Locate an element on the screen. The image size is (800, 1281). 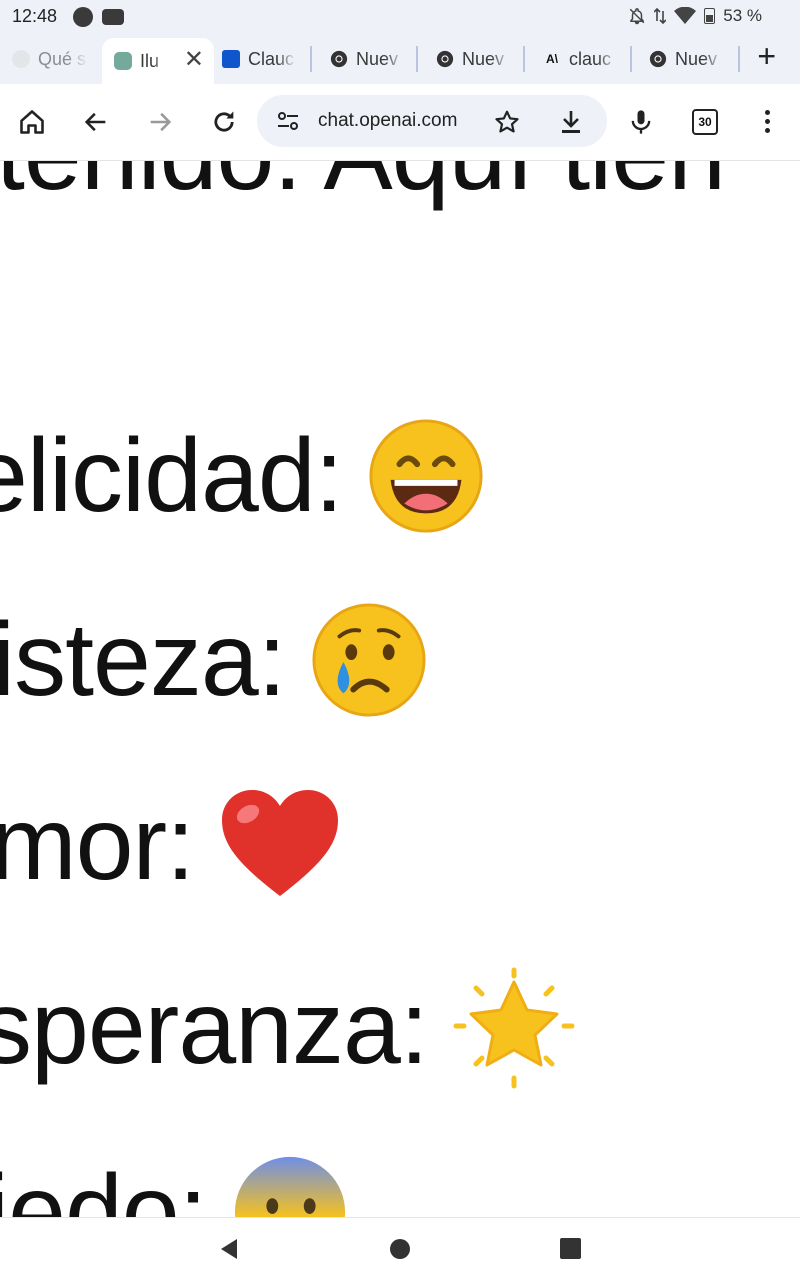
content-line-esperanza: speranza: is located at coordinates (288, 1032).